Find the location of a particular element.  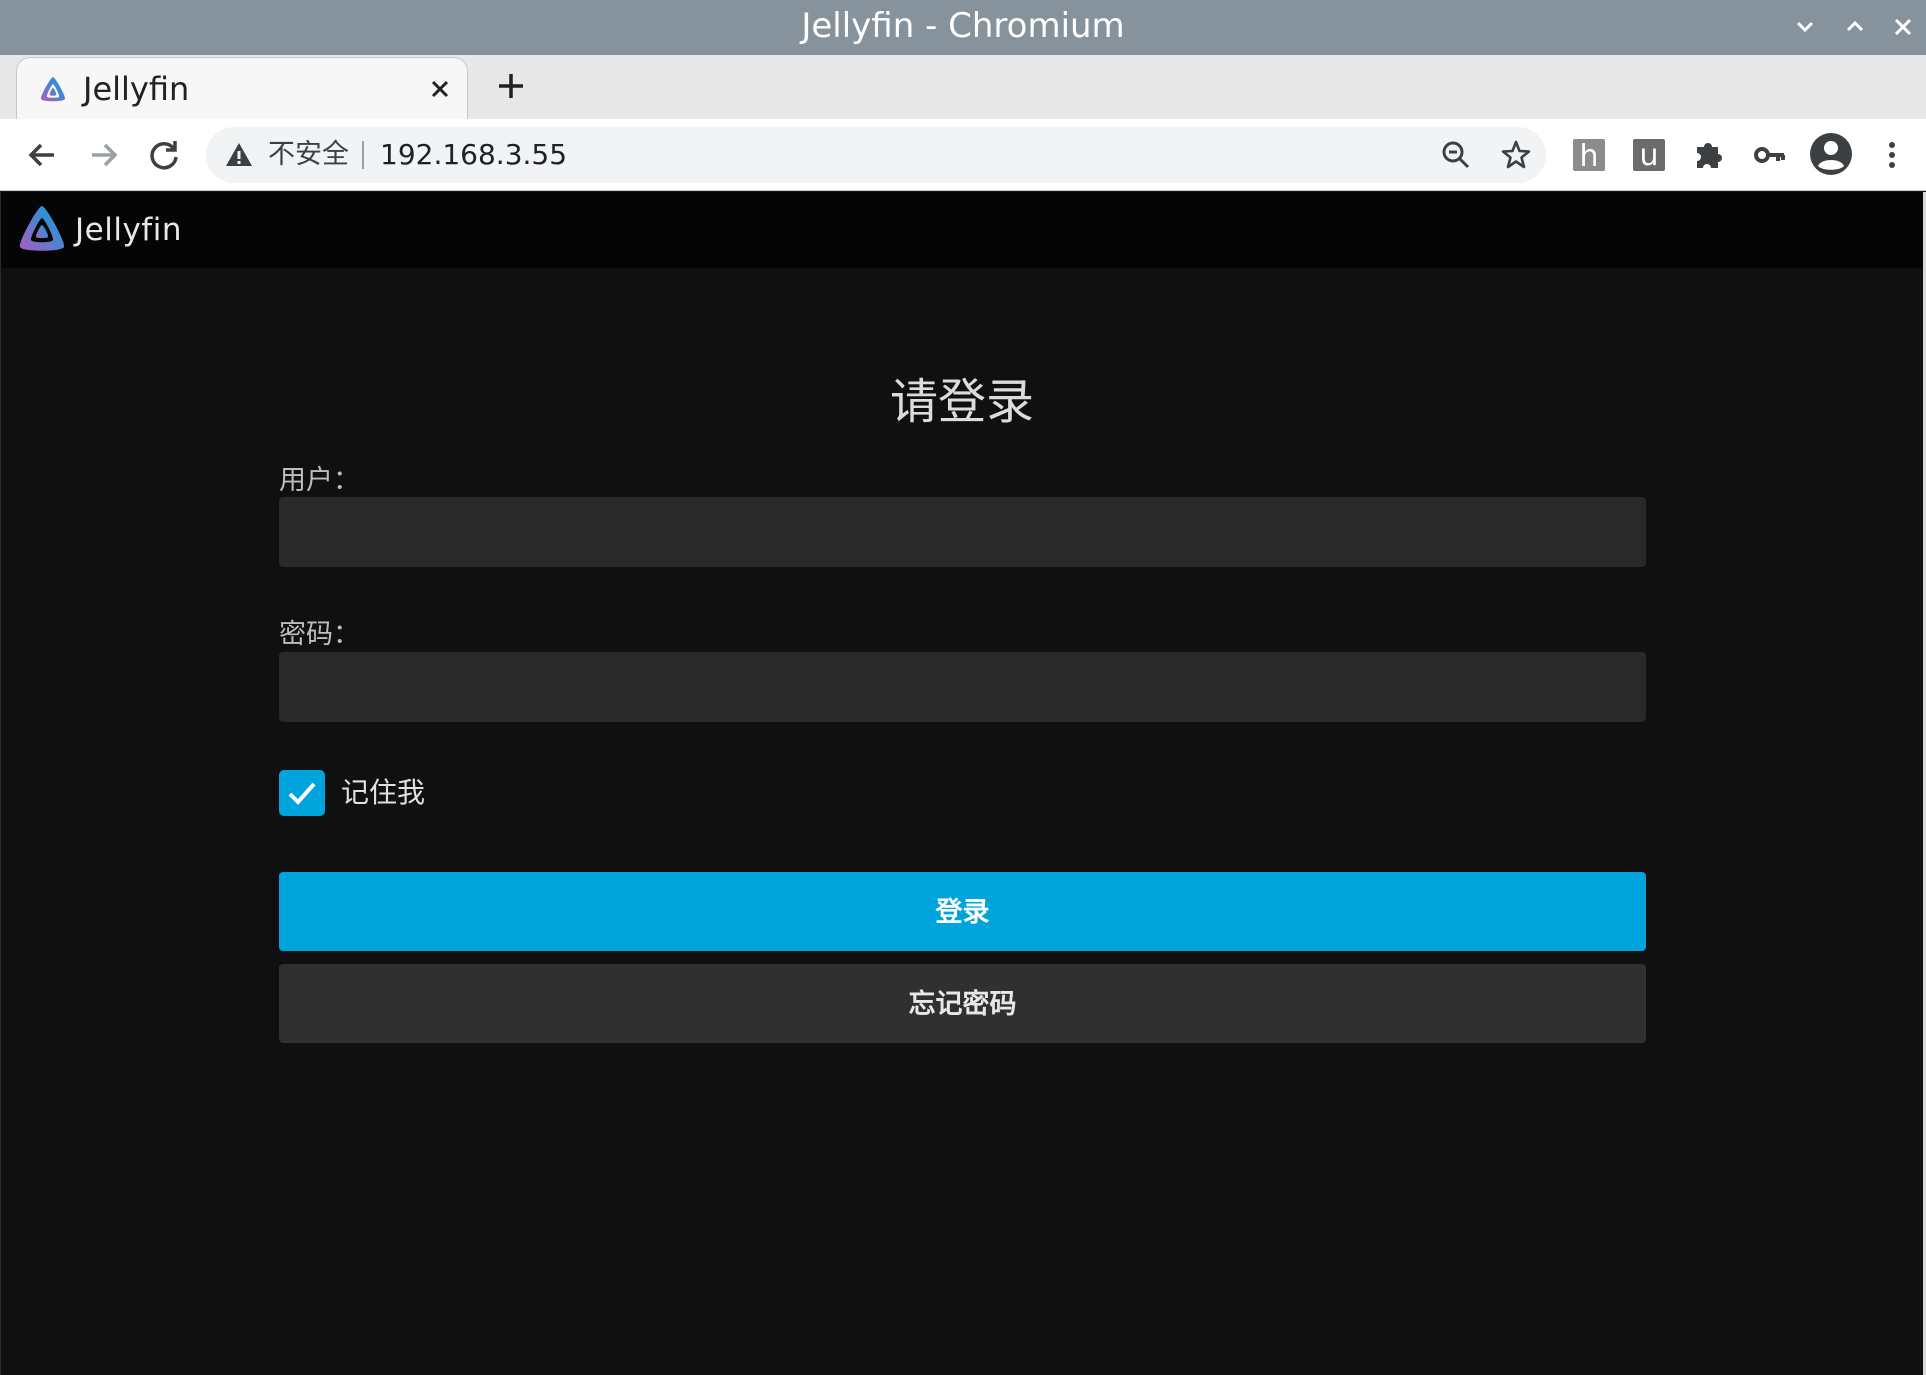

address-bar: 不安全 192.168.3.55 is located at coordinates (876, 155).